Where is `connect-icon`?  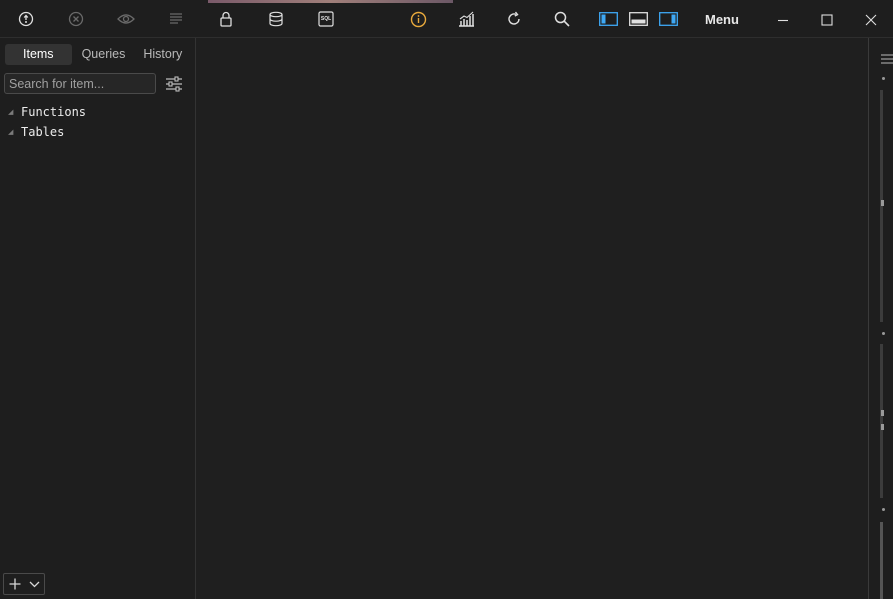
connect-icon is located at coordinates (26, 19).